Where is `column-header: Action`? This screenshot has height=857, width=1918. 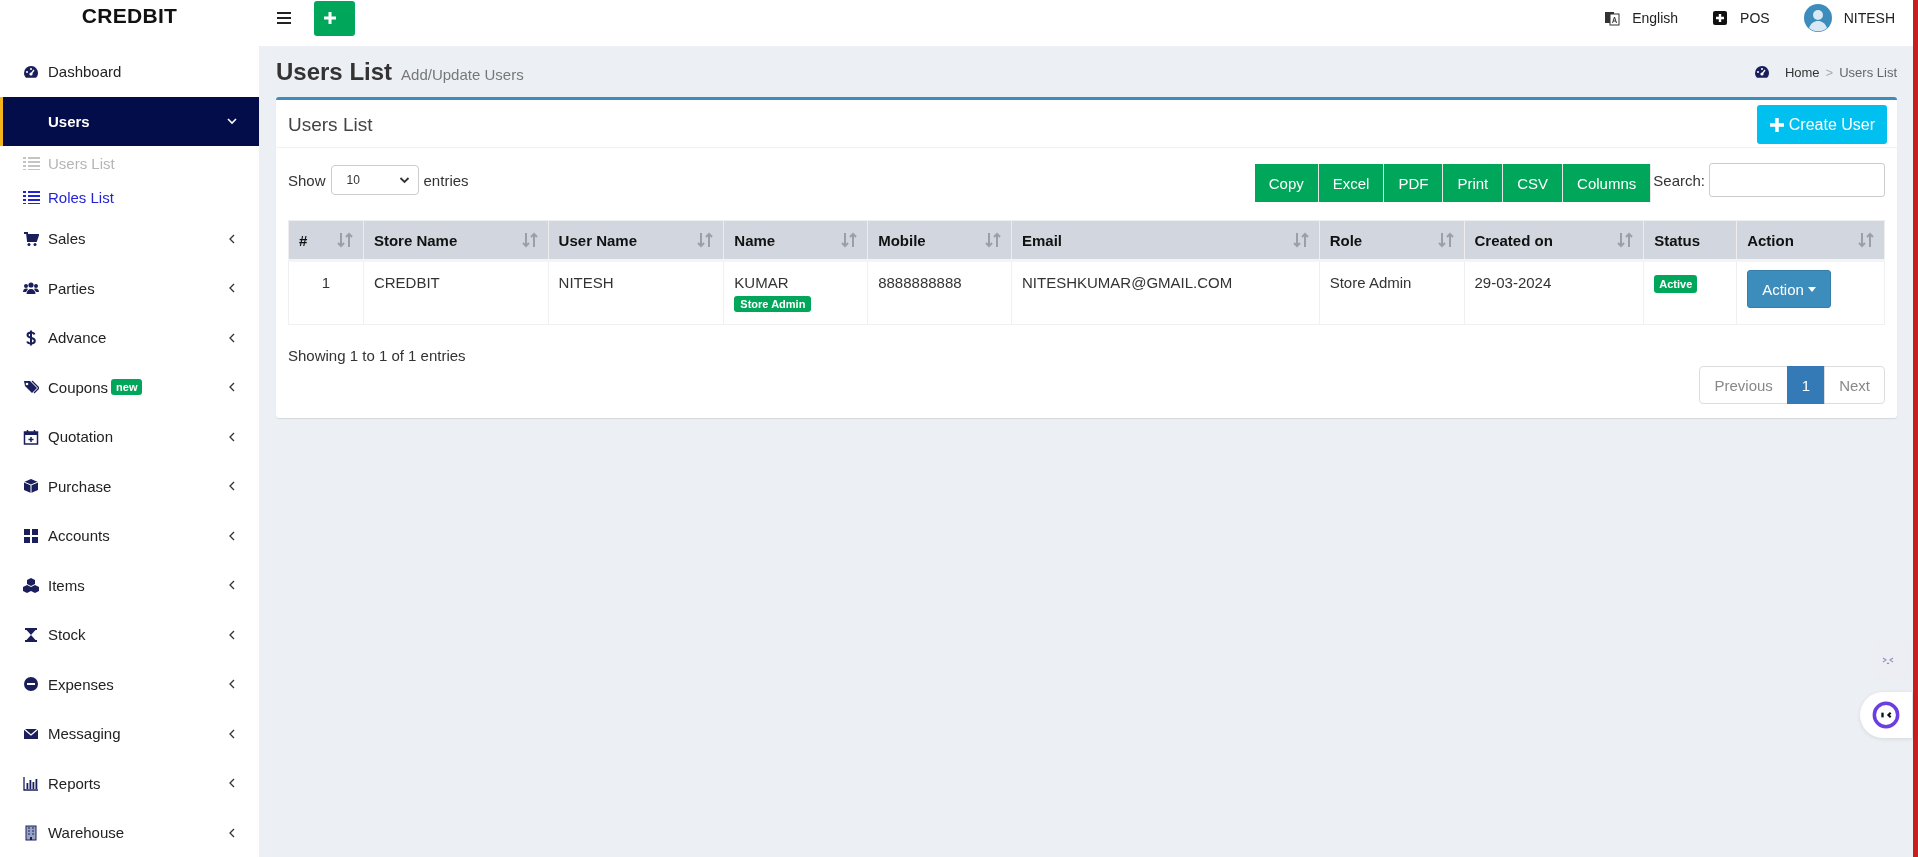
column-header: Action is located at coordinates (1810, 240).